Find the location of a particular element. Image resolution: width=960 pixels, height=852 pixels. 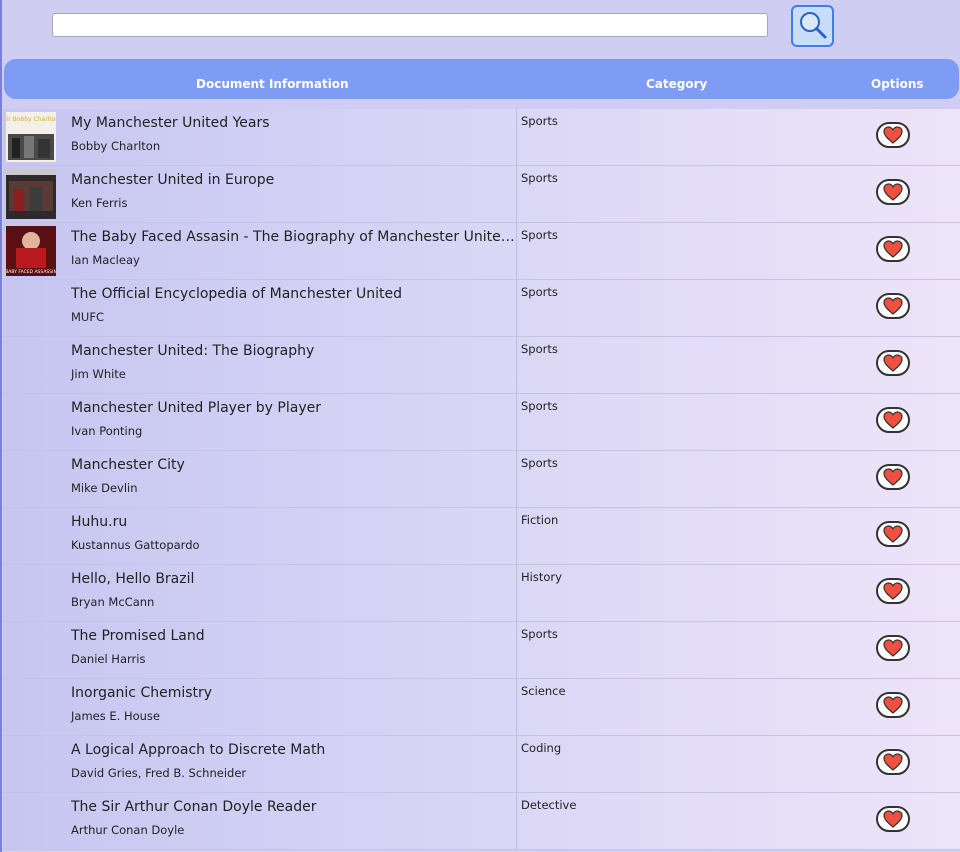

book-cover: BABY FACED ASSASSIN is located at coordinates (31, 251).